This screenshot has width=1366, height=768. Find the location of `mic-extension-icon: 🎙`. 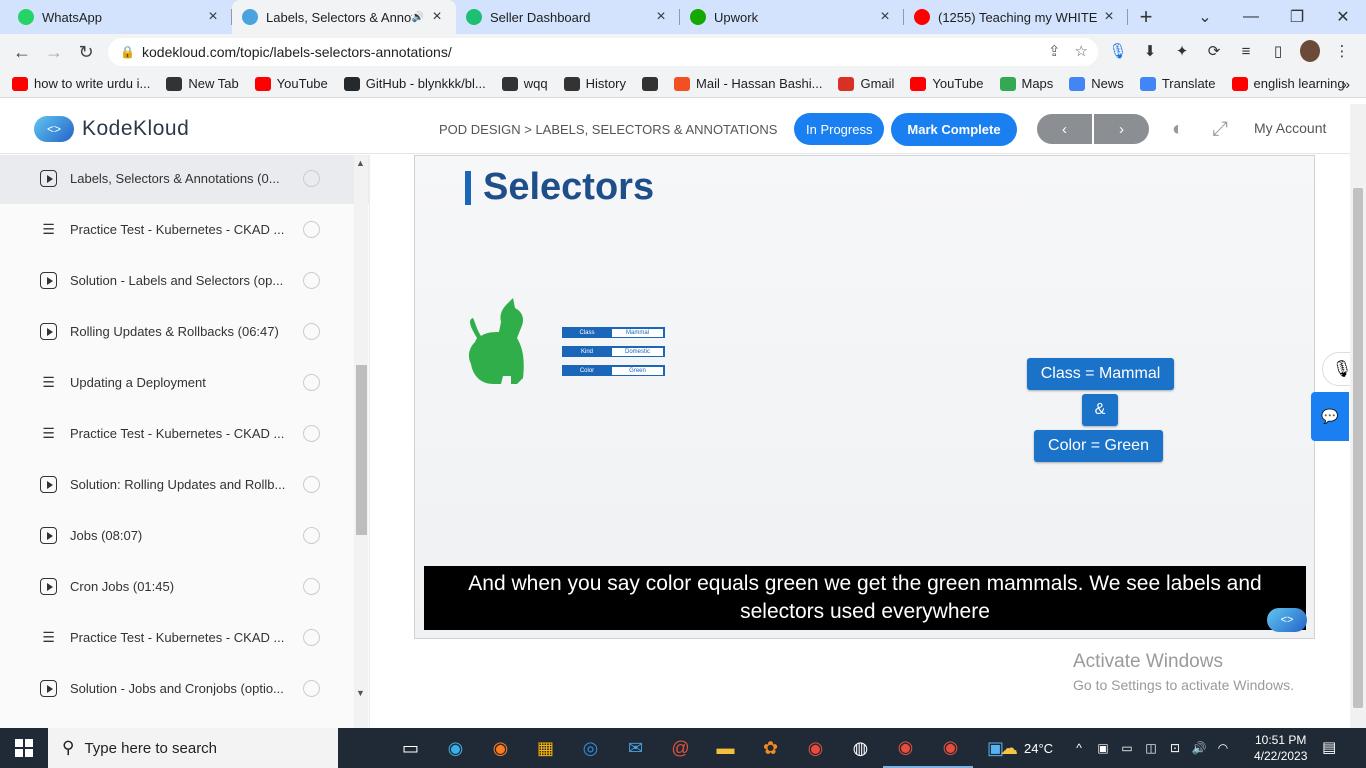

mic-extension-icon: 🎙 is located at coordinates (1118, 51).